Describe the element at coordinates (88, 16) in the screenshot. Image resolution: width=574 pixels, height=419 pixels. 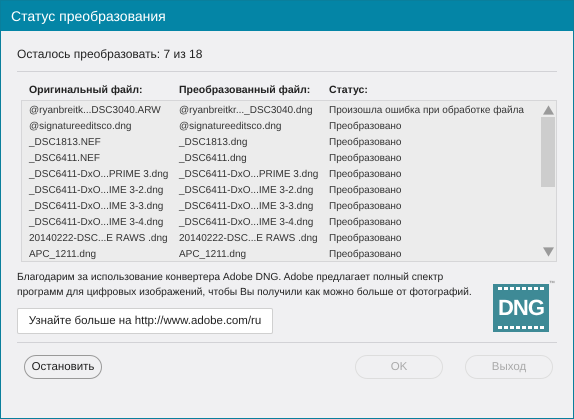
I see `window-title: Статус преобразования` at that location.